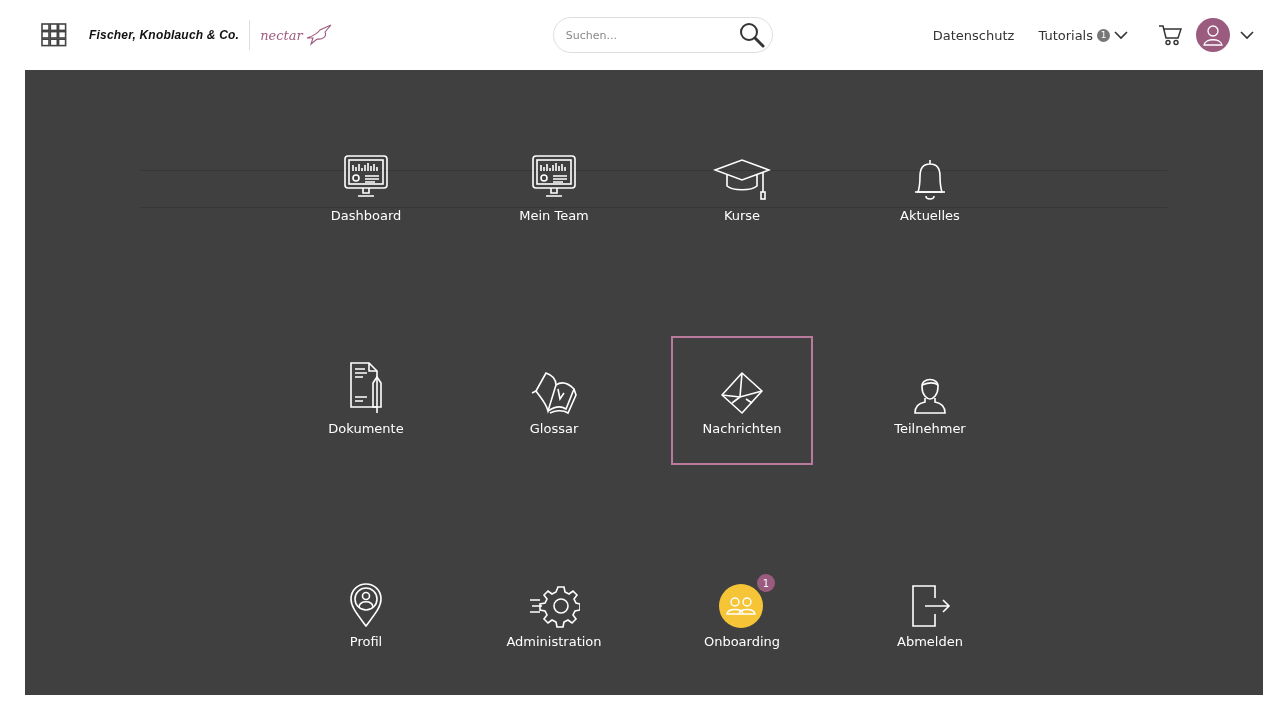  Describe the element at coordinates (366, 187) in the screenshot. I see `menu-tile: Dashboard` at that location.